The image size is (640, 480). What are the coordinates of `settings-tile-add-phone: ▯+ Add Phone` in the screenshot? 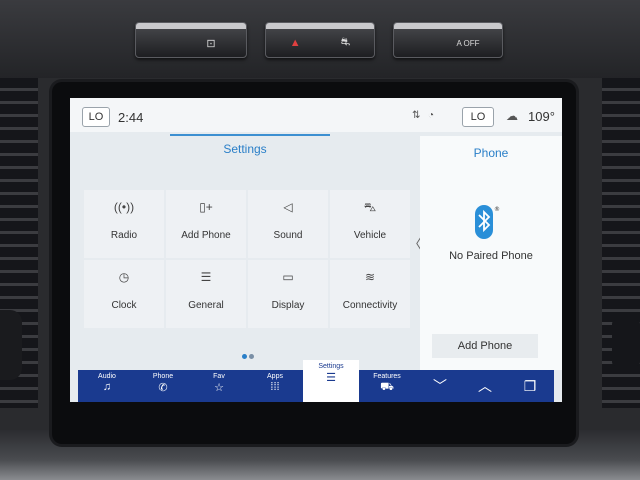 It's located at (206, 224).